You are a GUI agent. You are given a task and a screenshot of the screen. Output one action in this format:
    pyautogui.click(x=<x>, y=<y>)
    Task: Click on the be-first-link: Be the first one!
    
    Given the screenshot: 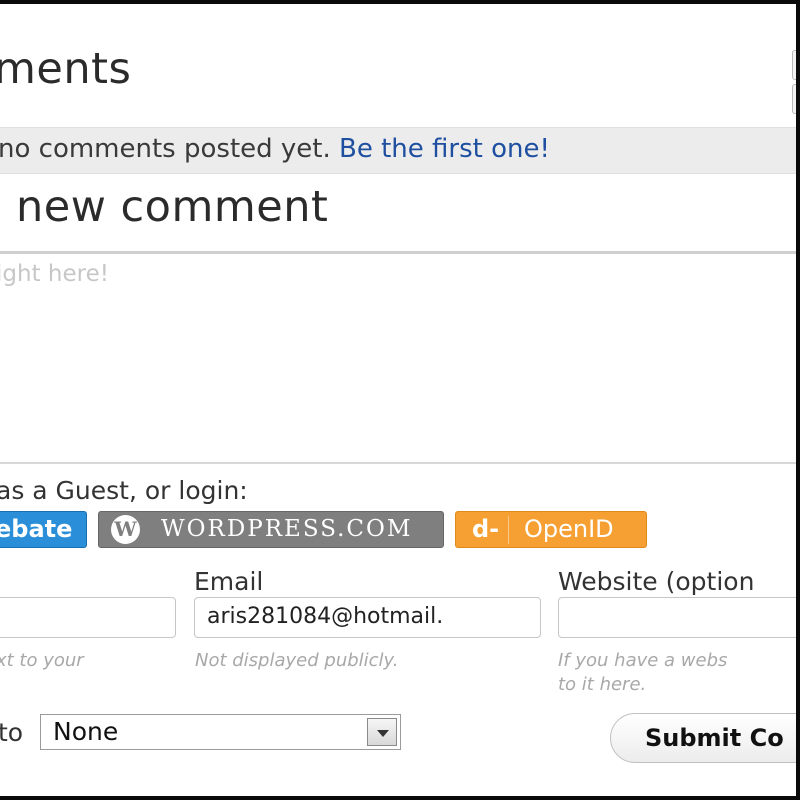 What is the action you would take?
    pyautogui.click(x=444, y=149)
    